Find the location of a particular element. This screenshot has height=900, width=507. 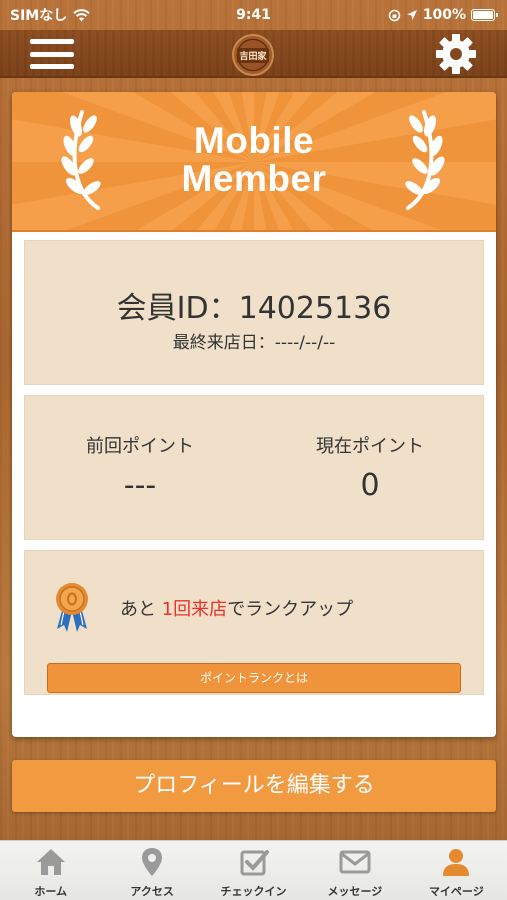

nav-bar: 吉田家 is located at coordinates (253, 54).